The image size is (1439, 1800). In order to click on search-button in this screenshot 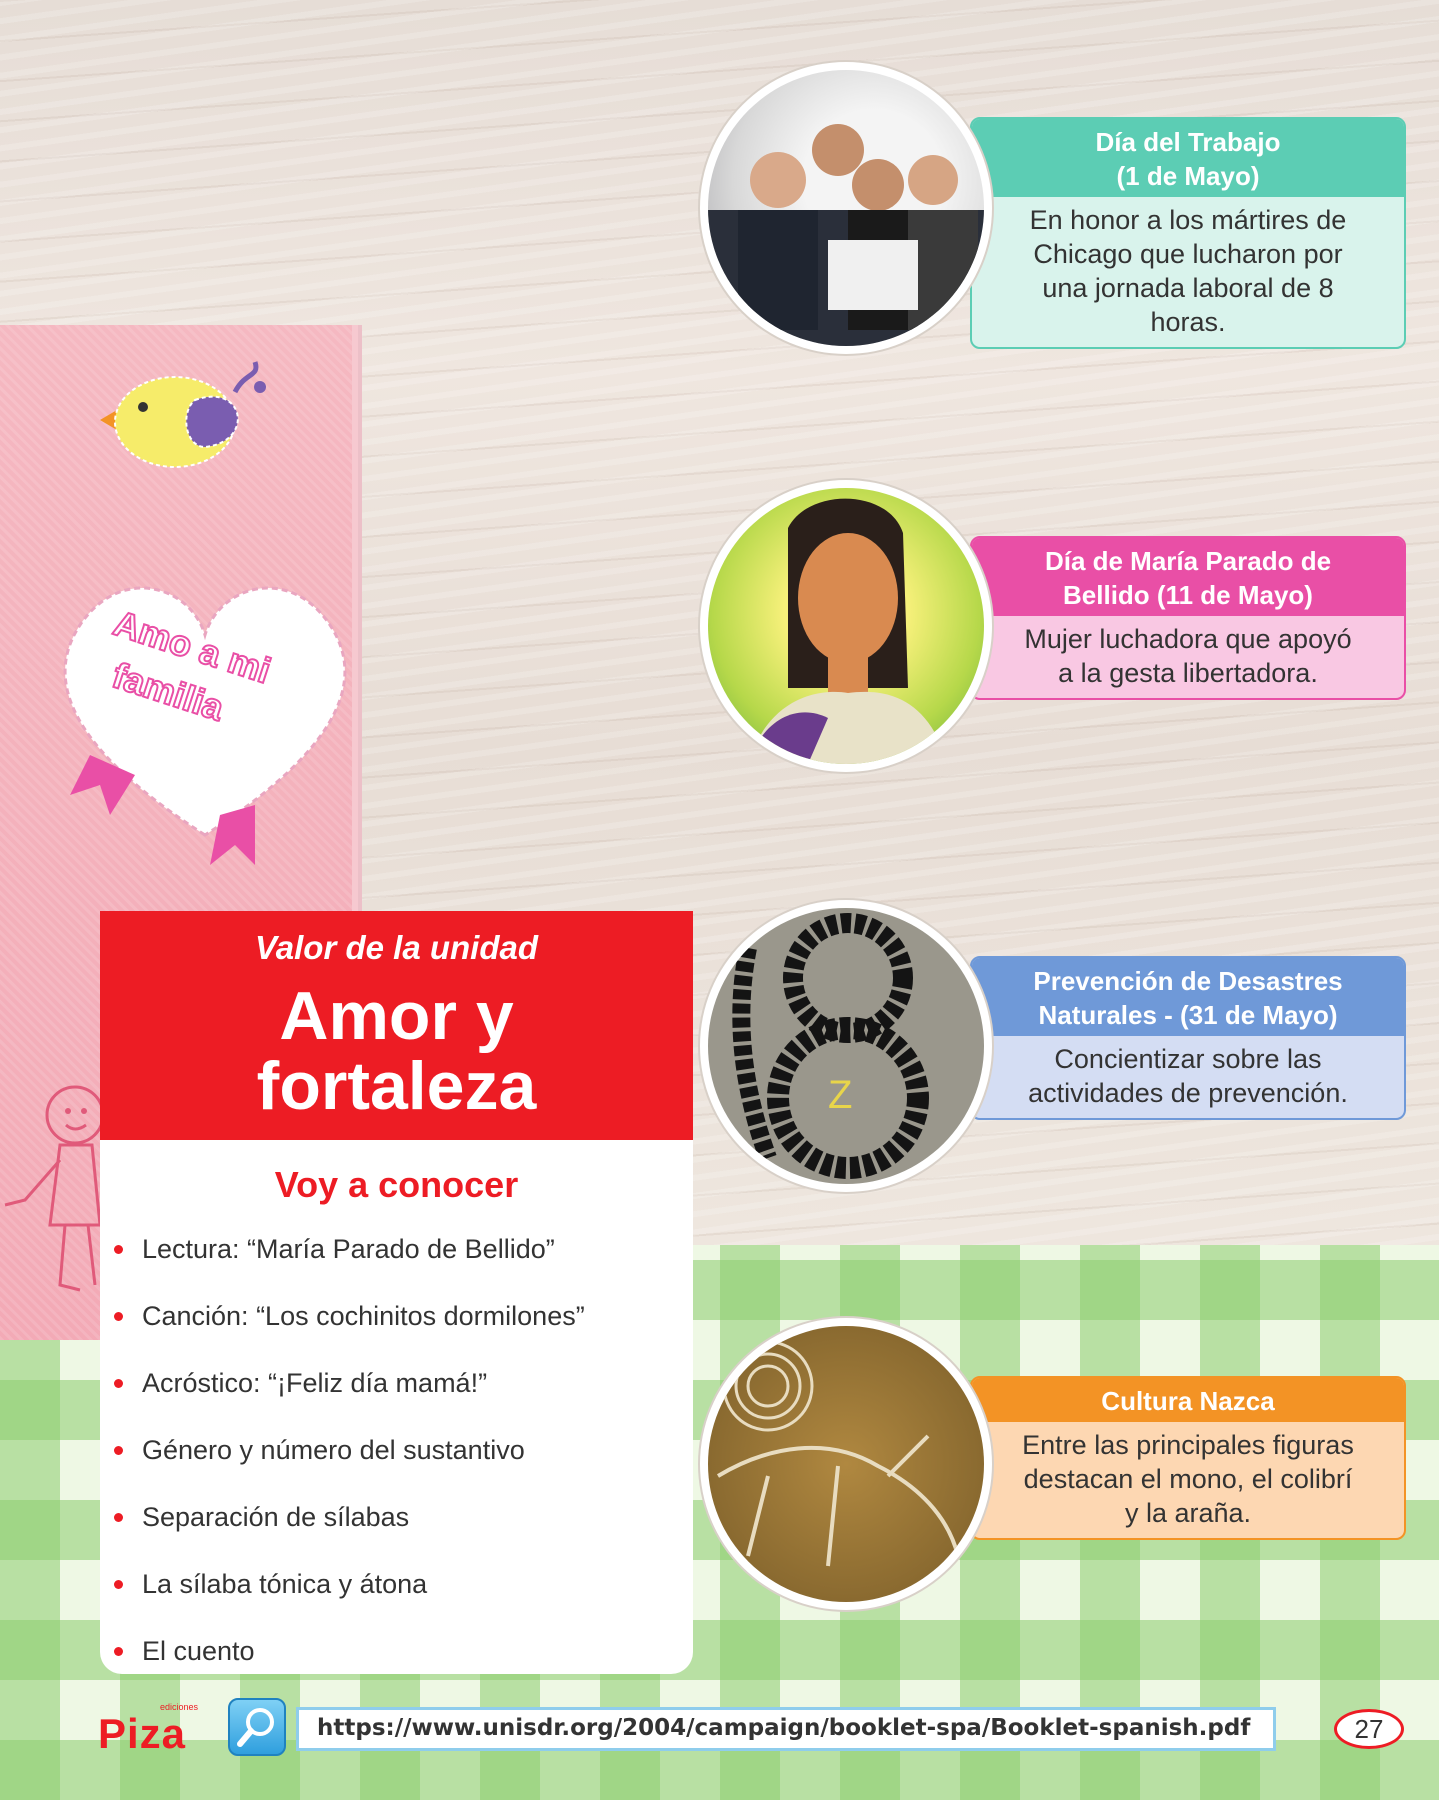, I will do `click(257, 1727)`.